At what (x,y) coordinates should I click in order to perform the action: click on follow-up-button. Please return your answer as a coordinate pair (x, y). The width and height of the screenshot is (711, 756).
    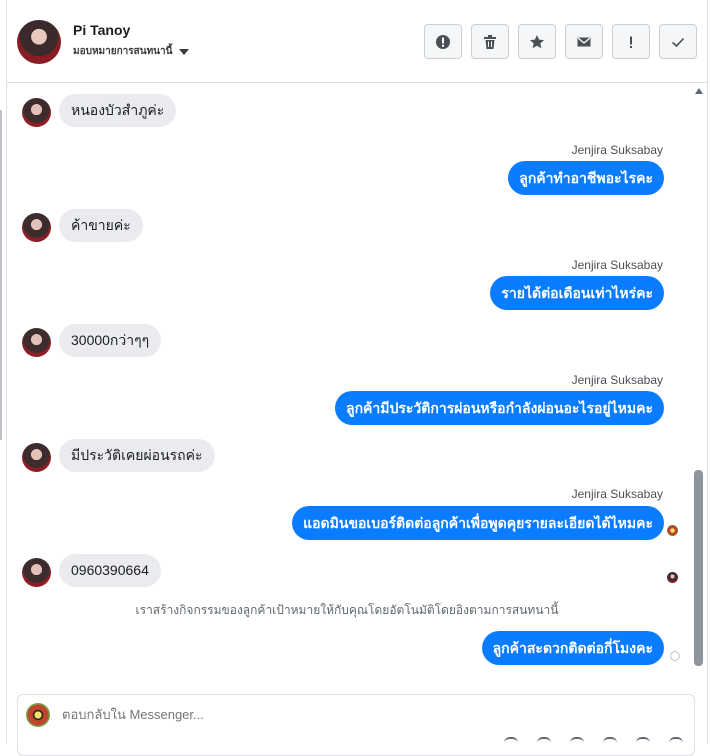
    Looking at the image, I should click on (631, 41).